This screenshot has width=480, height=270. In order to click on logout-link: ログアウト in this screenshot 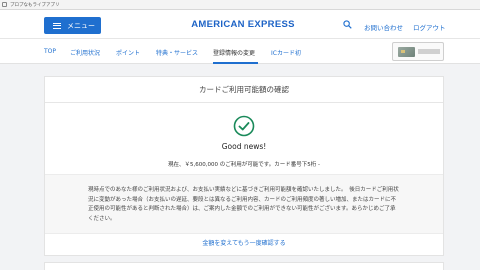, I will do `click(429, 27)`.